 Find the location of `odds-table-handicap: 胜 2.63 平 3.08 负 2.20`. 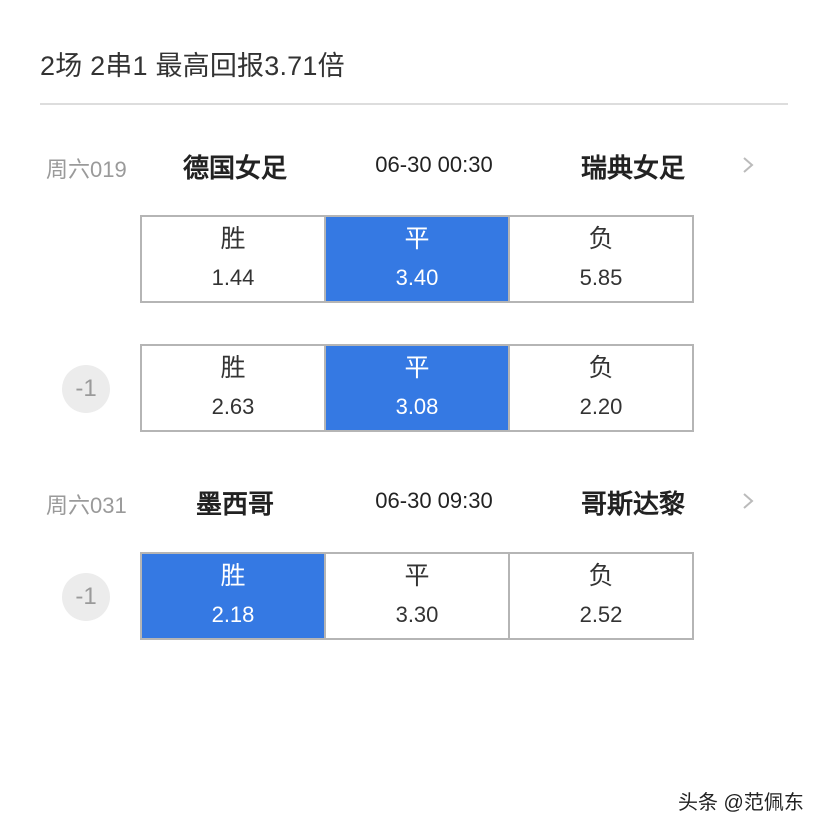

odds-table-handicap: 胜 2.63 平 3.08 负 2.20 is located at coordinates (417, 388).